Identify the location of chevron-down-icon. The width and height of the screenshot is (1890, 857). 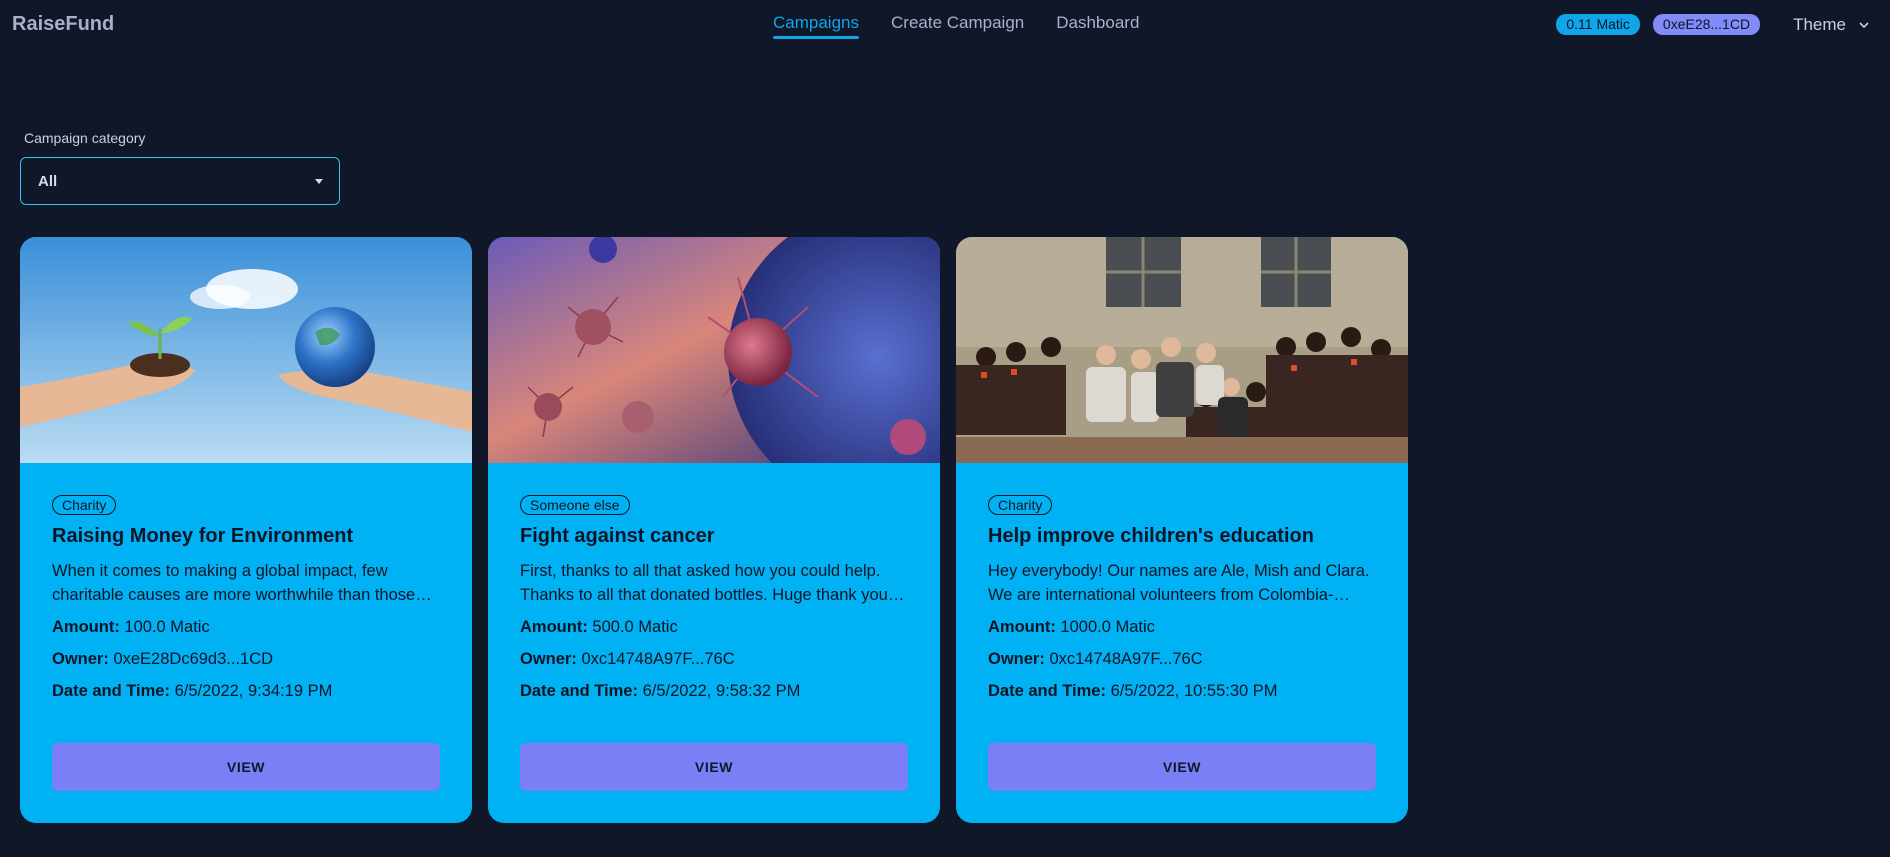
(1864, 24).